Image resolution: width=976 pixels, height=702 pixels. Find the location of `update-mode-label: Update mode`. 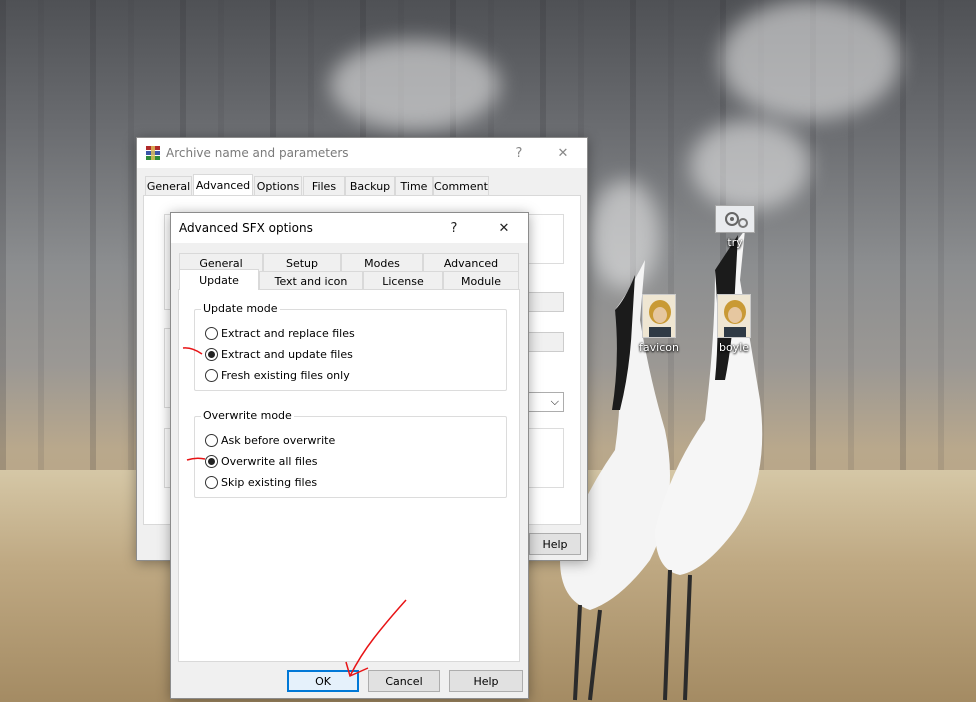

update-mode-label: Update mode is located at coordinates (240, 308).